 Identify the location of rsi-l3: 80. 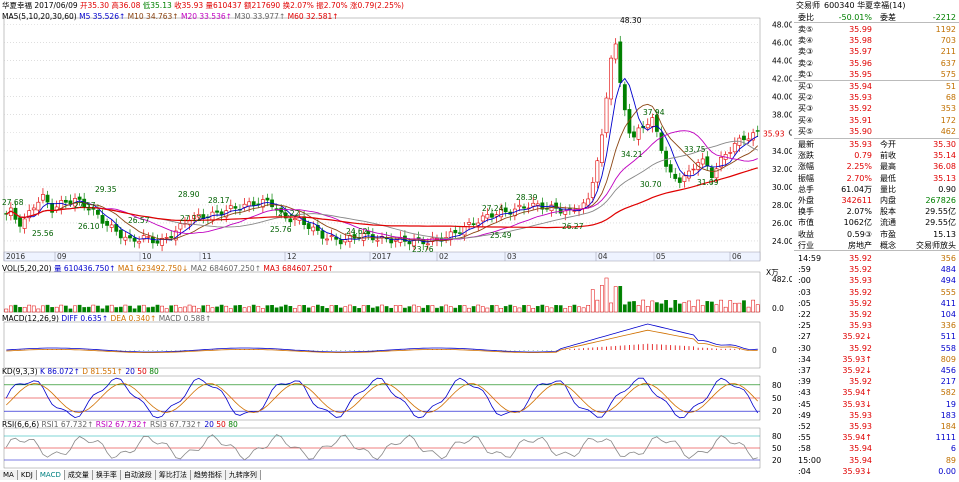
(233, 424).